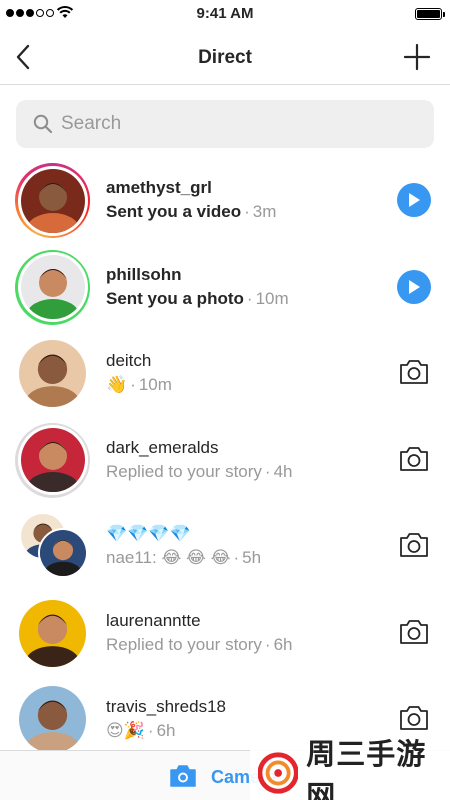  Describe the element at coordinates (148, 533) in the screenshot. I see `thread-username: 💎💎💎💎` at that location.